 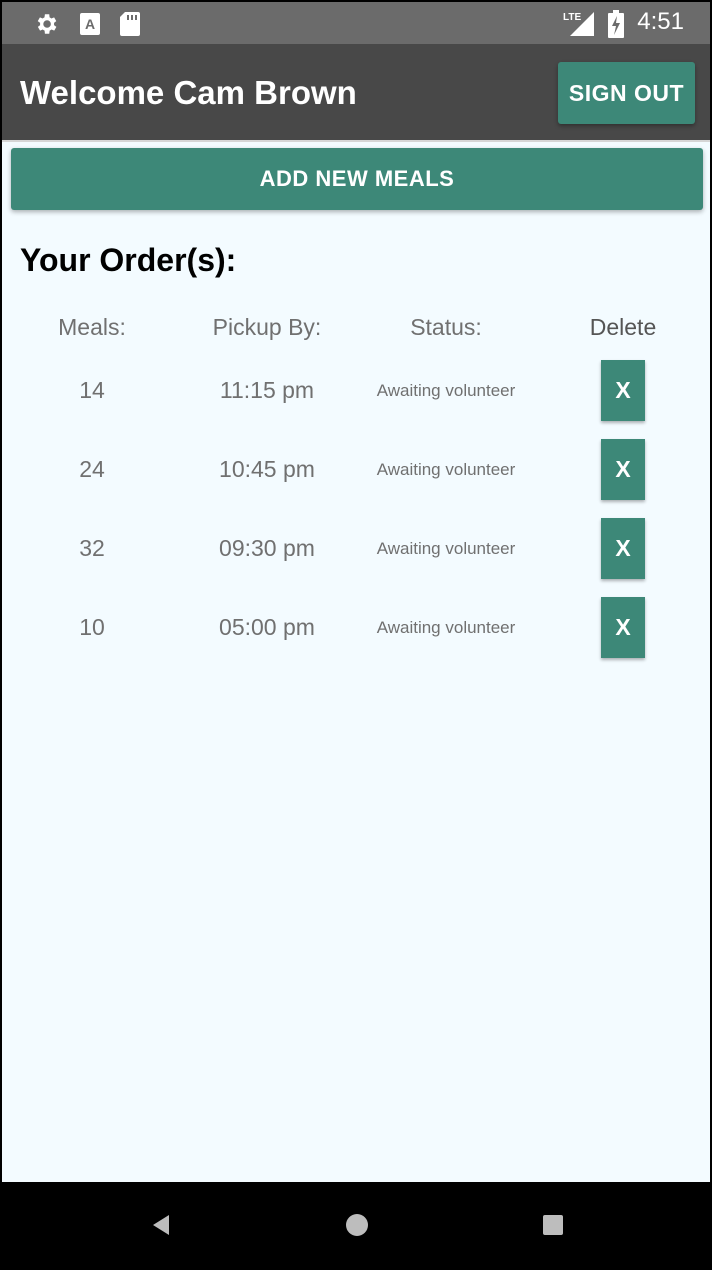 What do you see at coordinates (92, 548) in the screenshot?
I see `order-meals: 32` at bounding box center [92, 548].